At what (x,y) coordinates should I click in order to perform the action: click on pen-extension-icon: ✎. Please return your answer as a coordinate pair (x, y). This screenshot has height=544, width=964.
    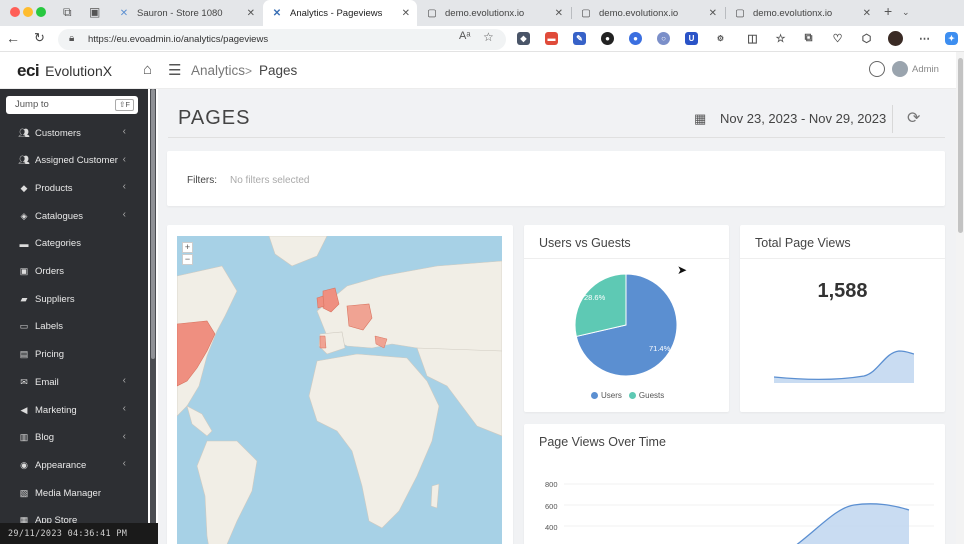
    Looking at the image, I should click on (579, 38).